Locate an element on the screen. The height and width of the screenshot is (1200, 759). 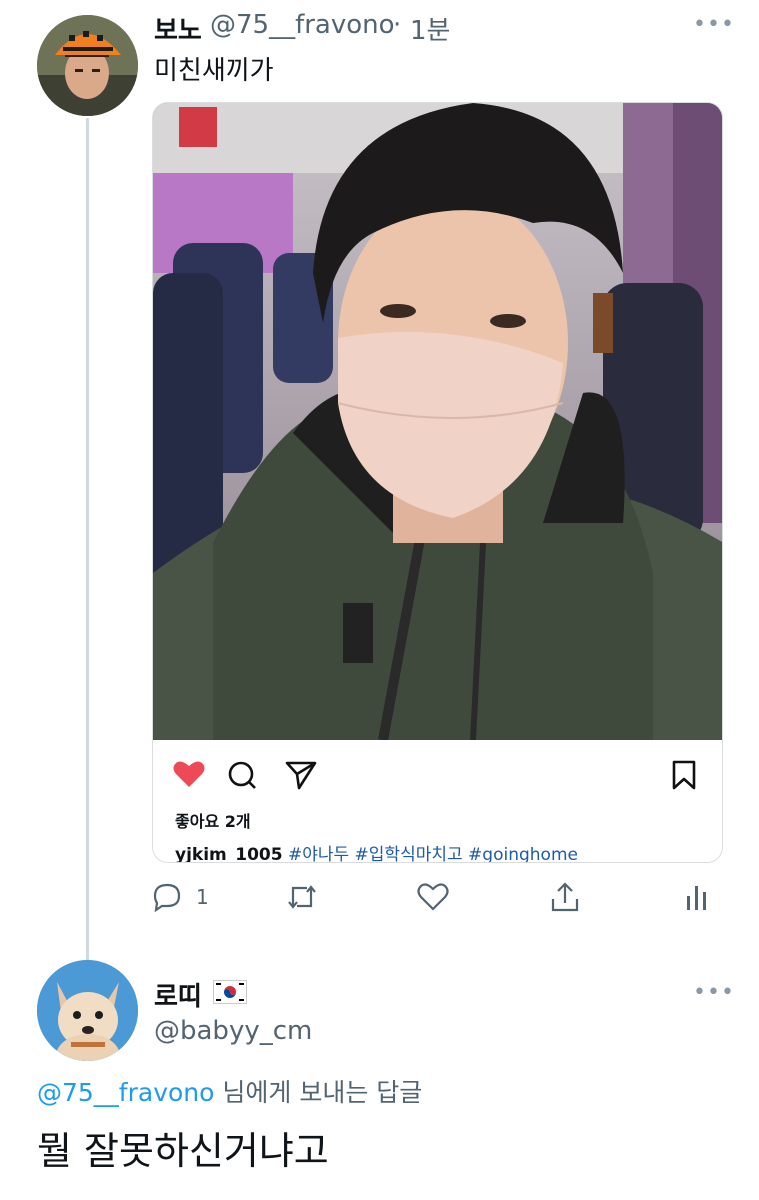
retweet-icon is located at coordinates (302, 897).